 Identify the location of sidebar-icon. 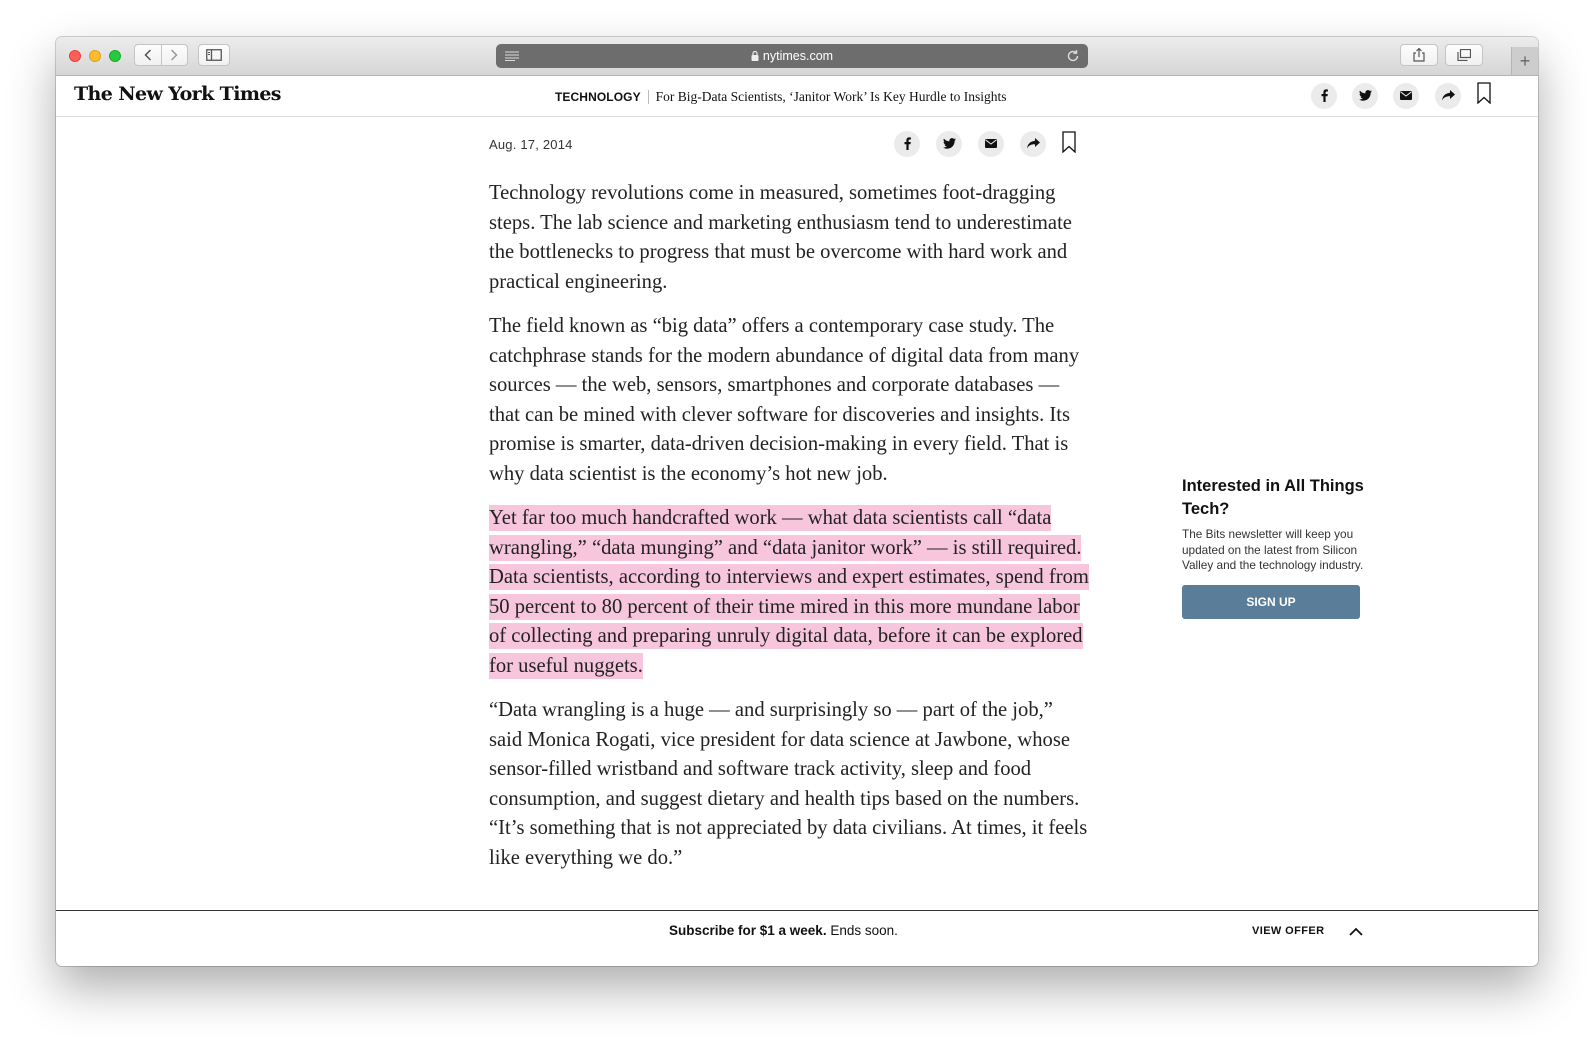
(214, 55).